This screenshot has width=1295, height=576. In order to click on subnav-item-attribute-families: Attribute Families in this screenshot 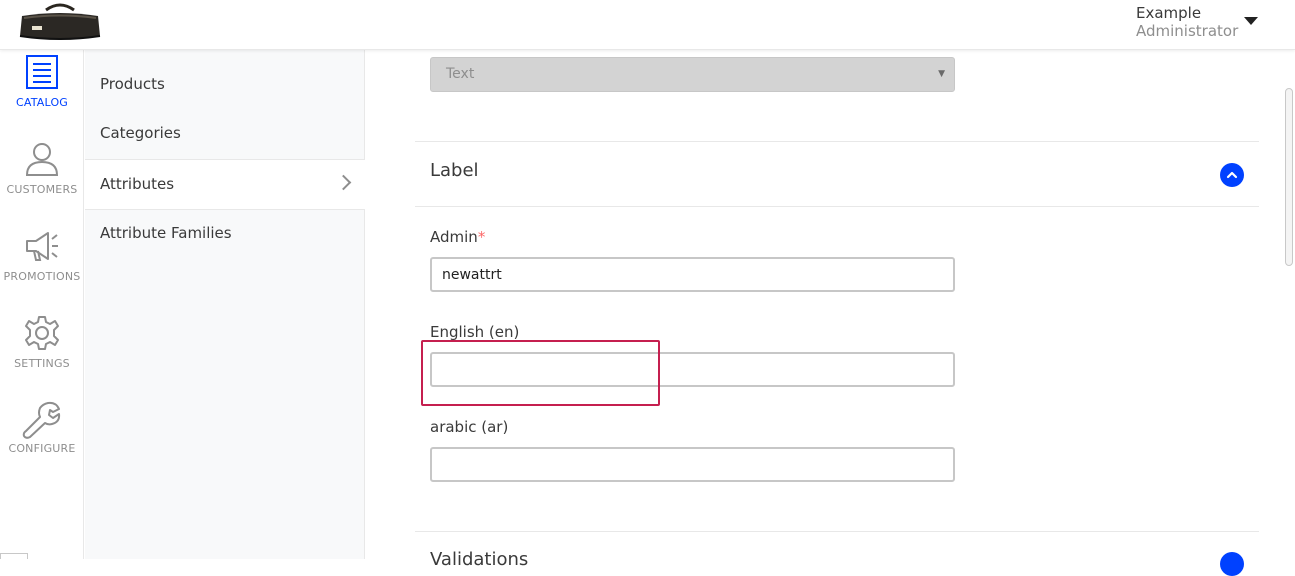, I will do `click(225, 233)`.